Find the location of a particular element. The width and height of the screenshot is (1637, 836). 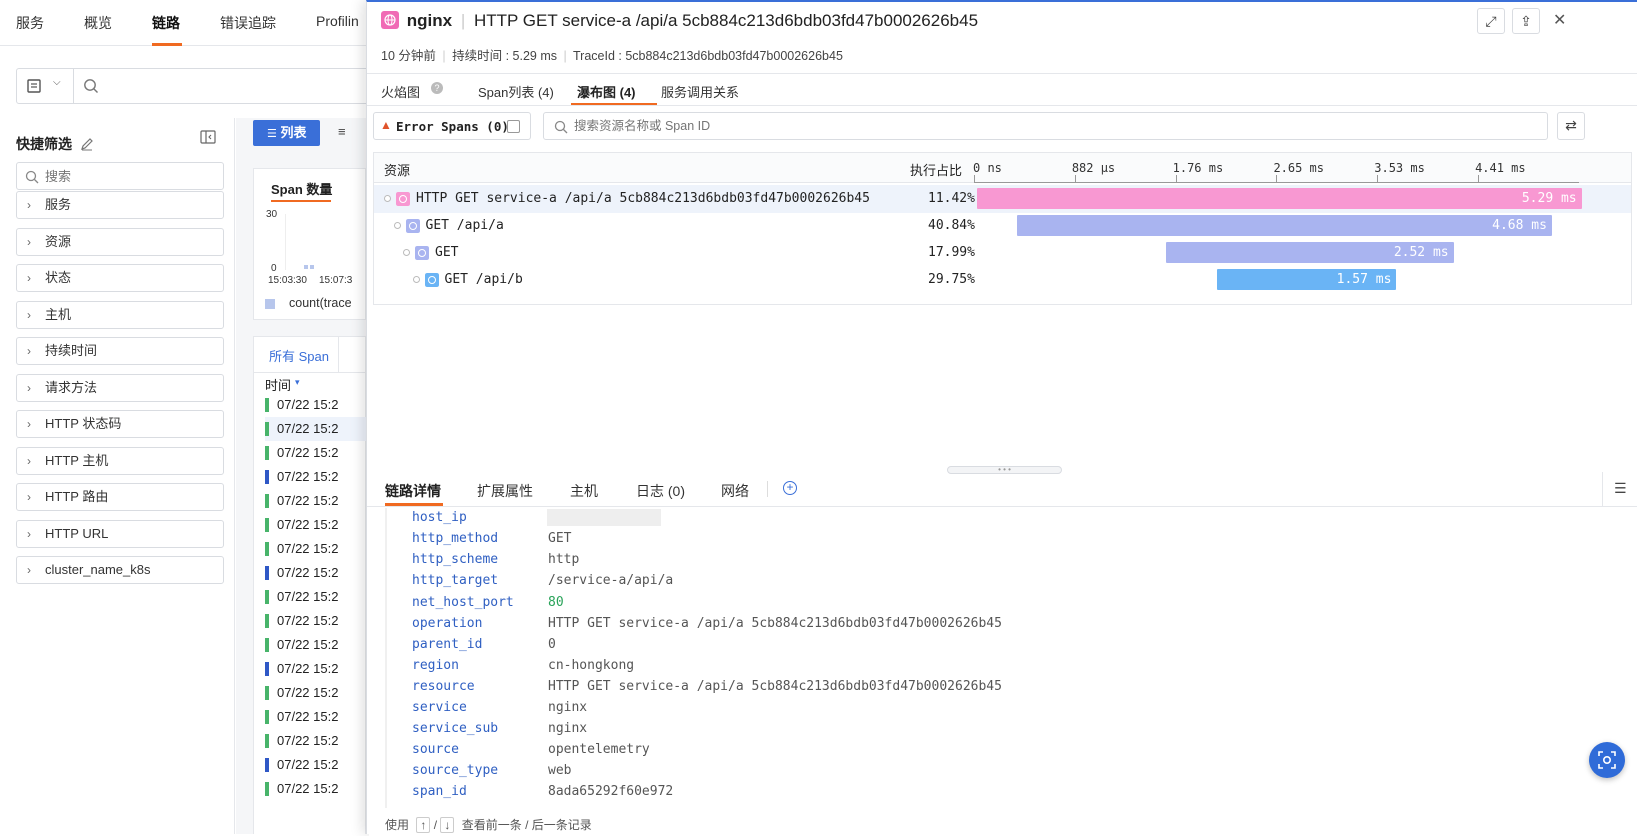

close-icon: ✕ is located at coordinates (1559, 20).